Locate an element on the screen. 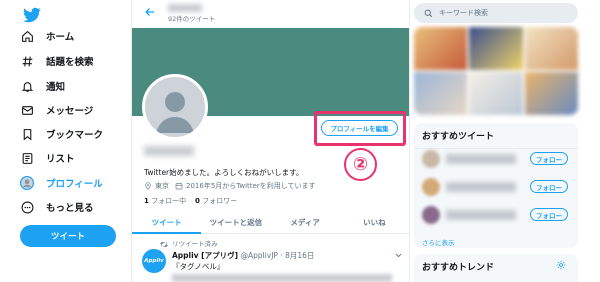 This screenshot has height=282, width=600. recommended-trends-title: おすすめトレンド is located at coordinates (458, 268).